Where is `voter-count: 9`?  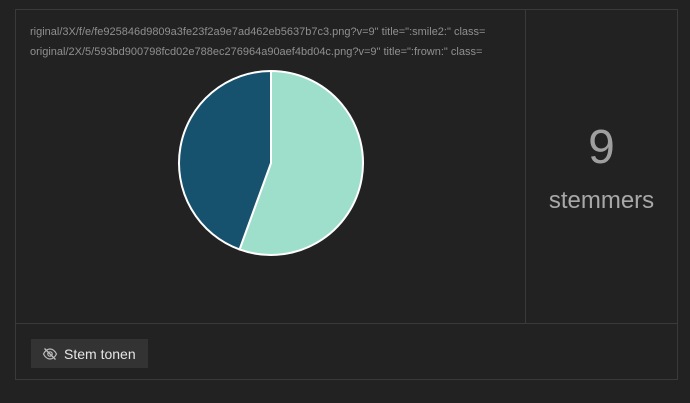
voter-count: 9 is located at coordinates (601, 147).